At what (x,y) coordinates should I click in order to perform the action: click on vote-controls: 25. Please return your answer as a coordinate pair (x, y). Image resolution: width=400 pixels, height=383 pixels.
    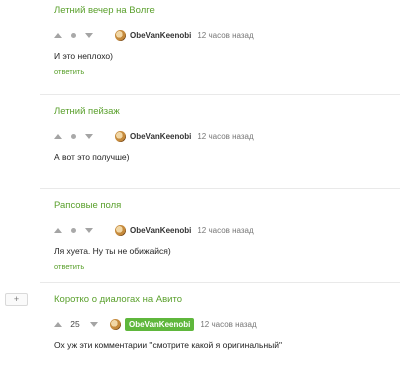
    Looking at the image, I should click on (76, 324).